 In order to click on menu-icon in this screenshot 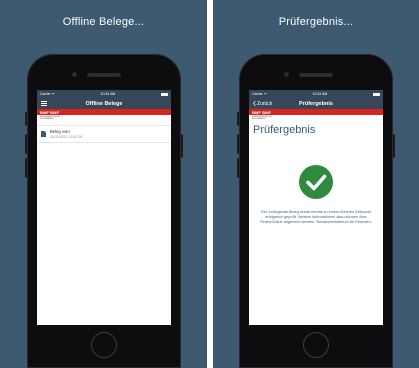, I will do `click(44, 103)`.